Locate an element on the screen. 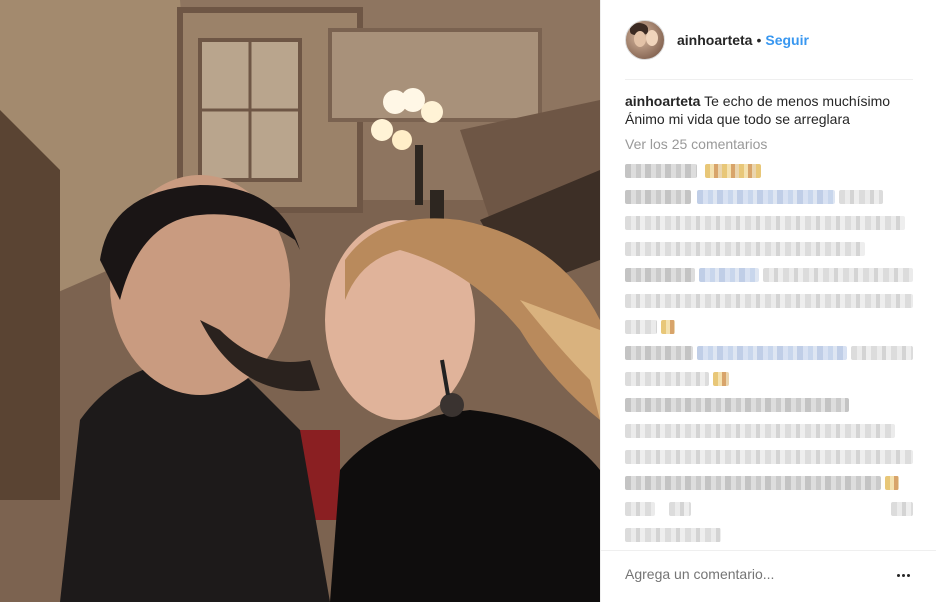 Image resolution: width=936 pixels, height=602 pixels. post-header: ainhoarteta • Seguir is located at coordinates (768, 40).